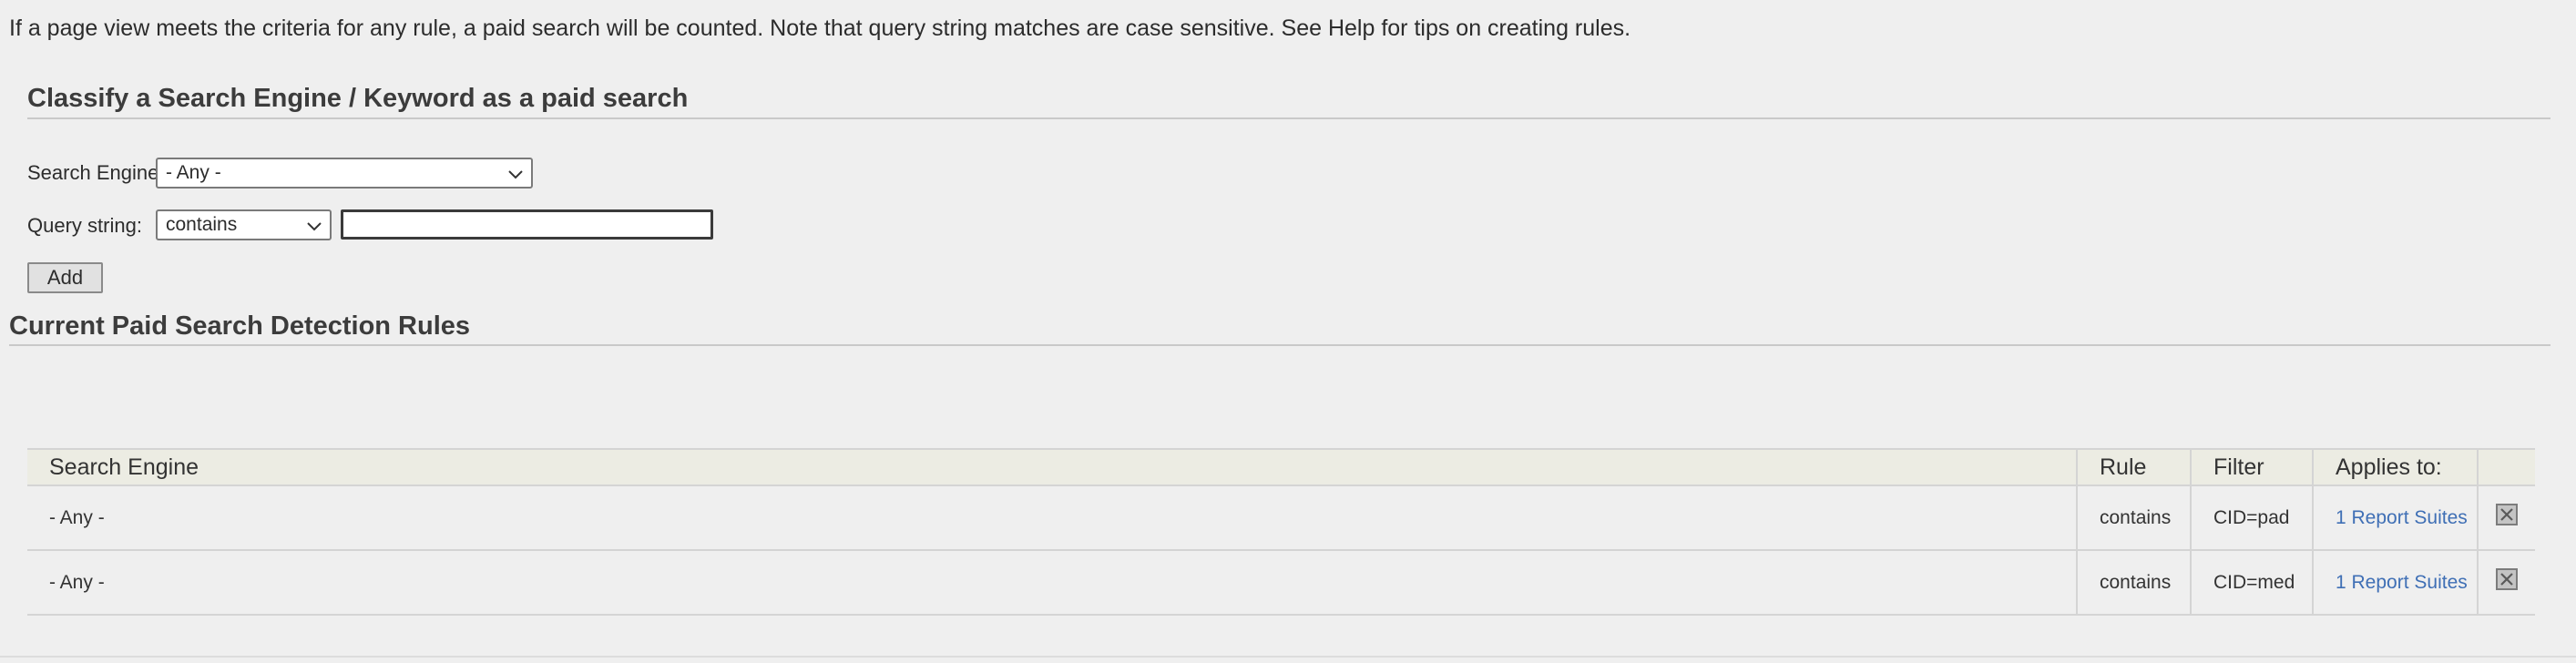  I want to click on query-string-label: Query string:, so click(85, 225).